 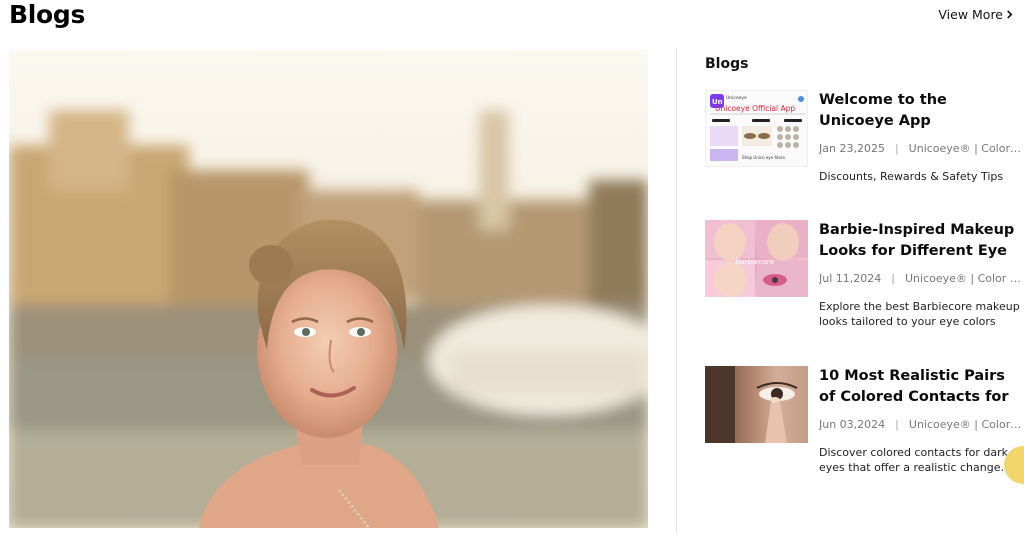 What do you see at coordinates (736, 98) in the screenshot?
I see `thumb-app-name: Unicoeye` at bounding box center [736, 98].